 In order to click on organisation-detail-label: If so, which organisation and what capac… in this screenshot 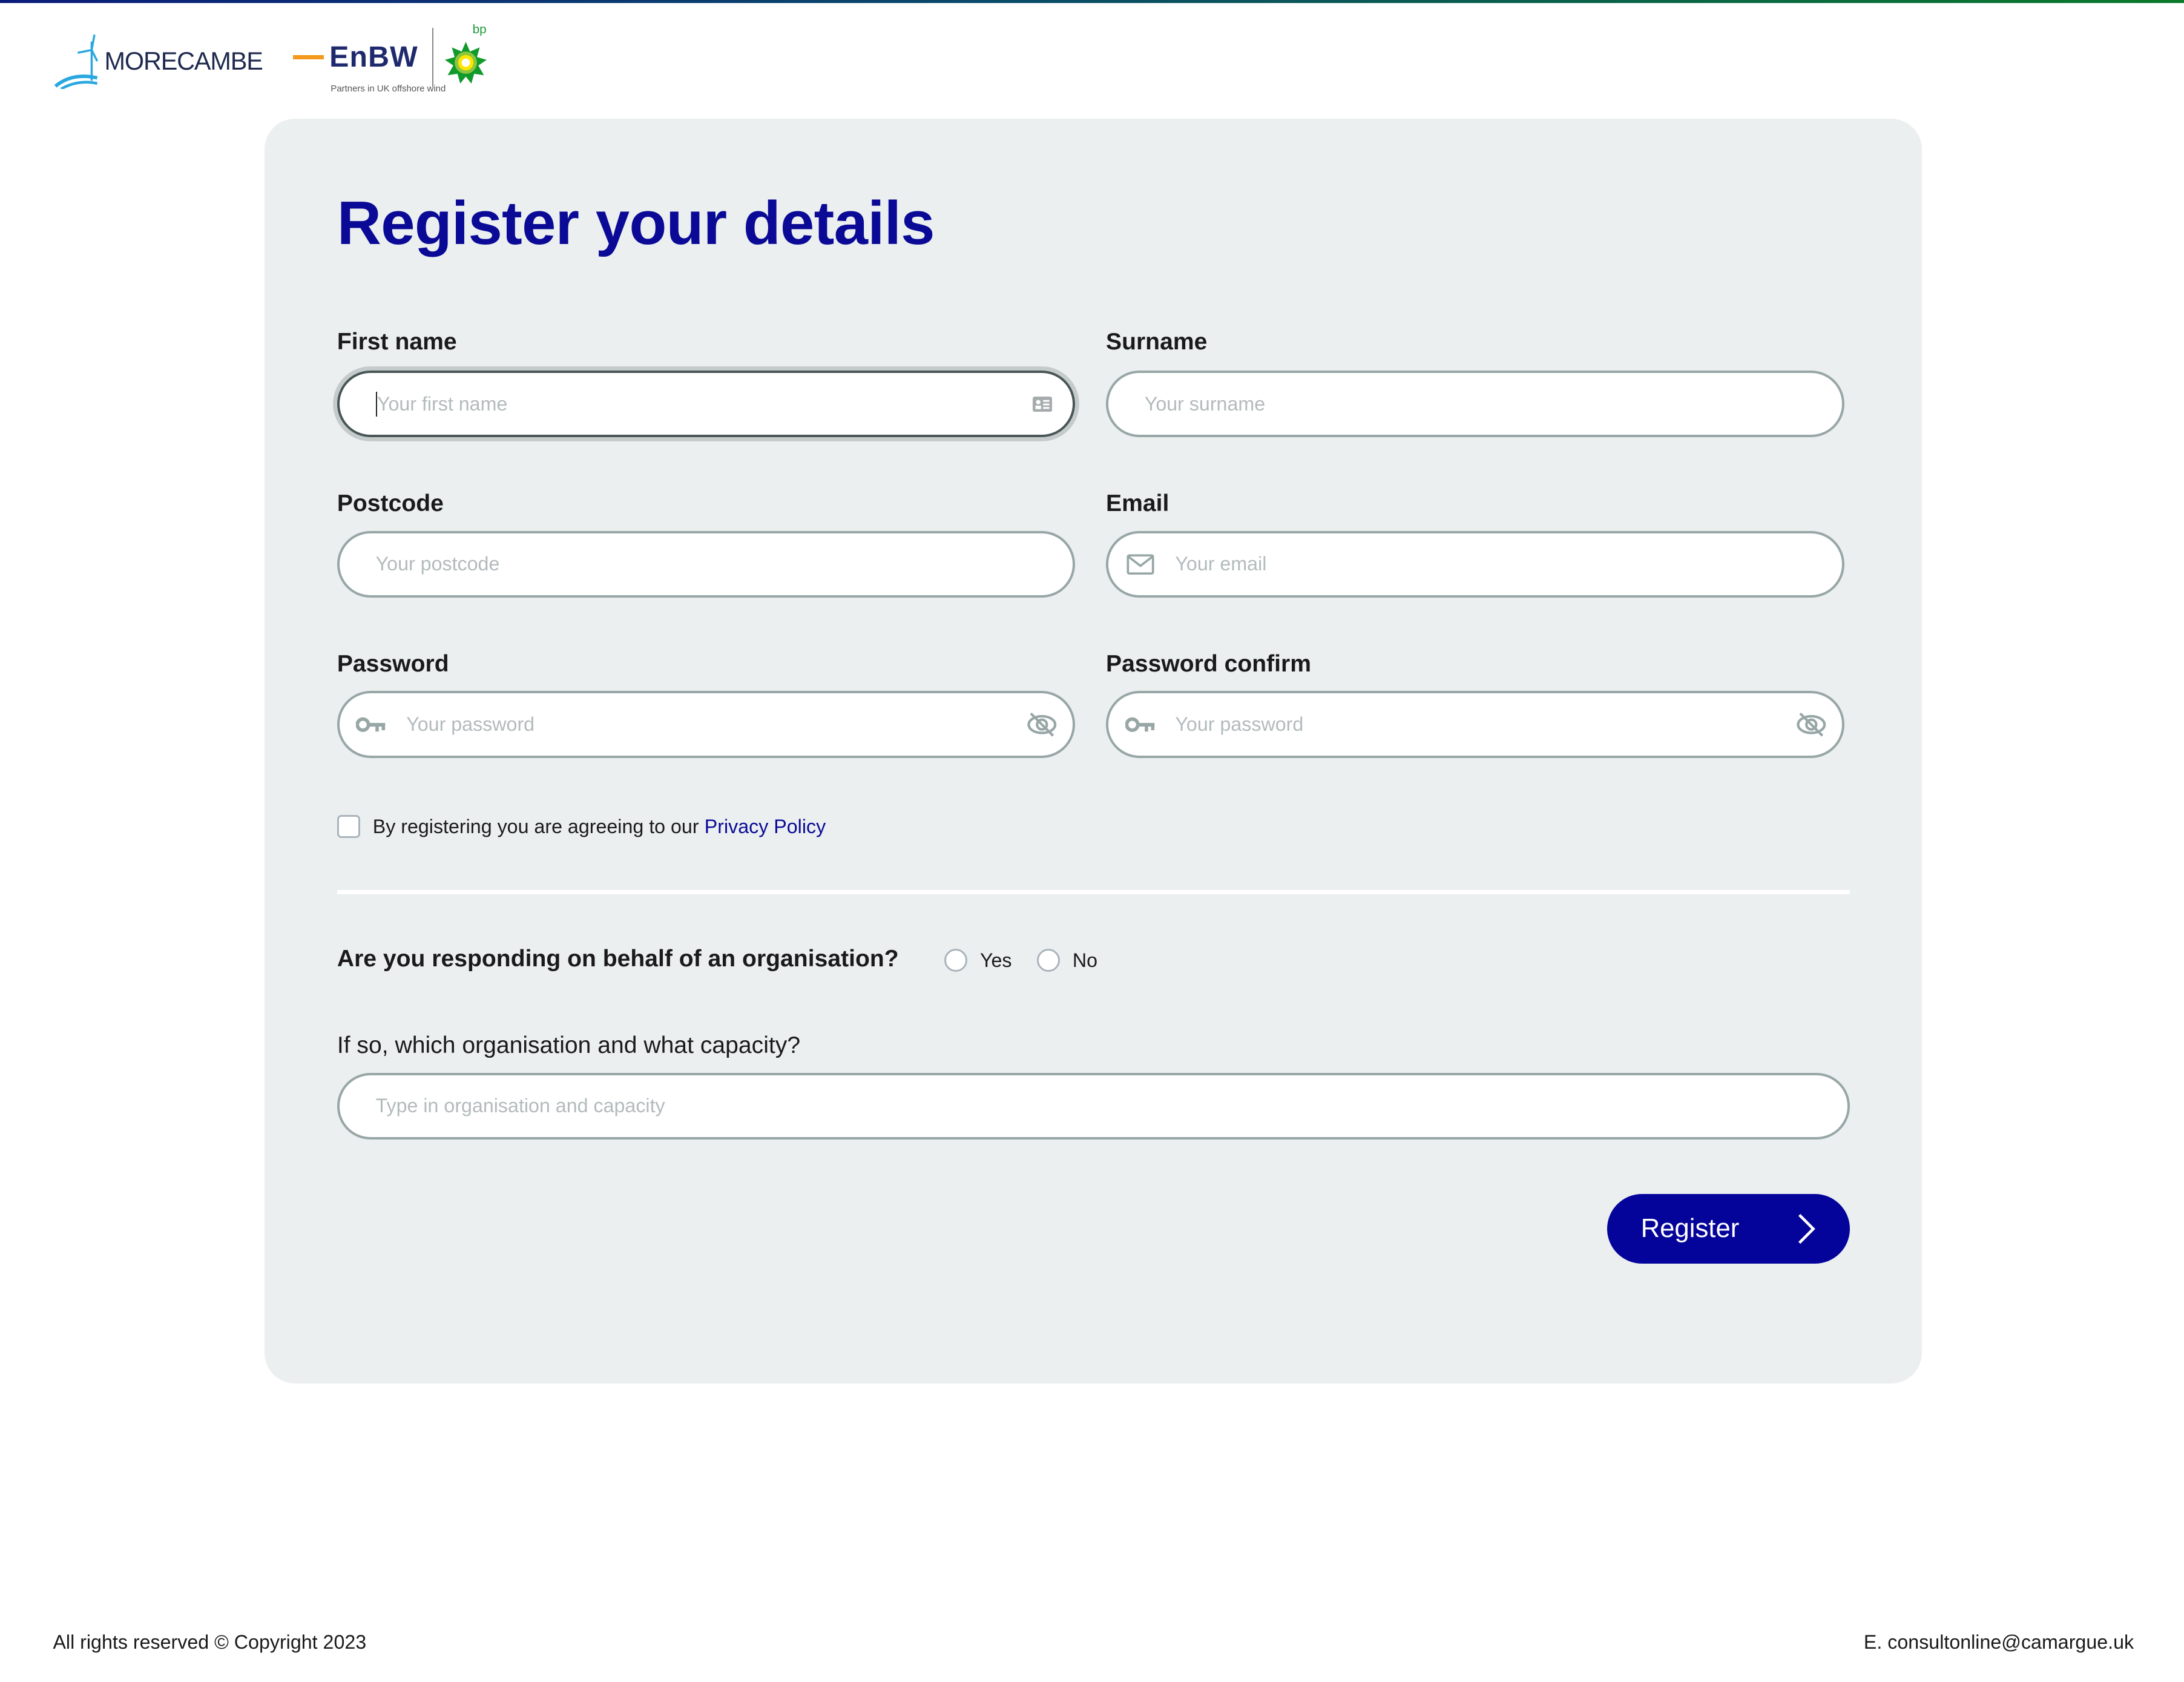, I will do `click(569, 1045)`.